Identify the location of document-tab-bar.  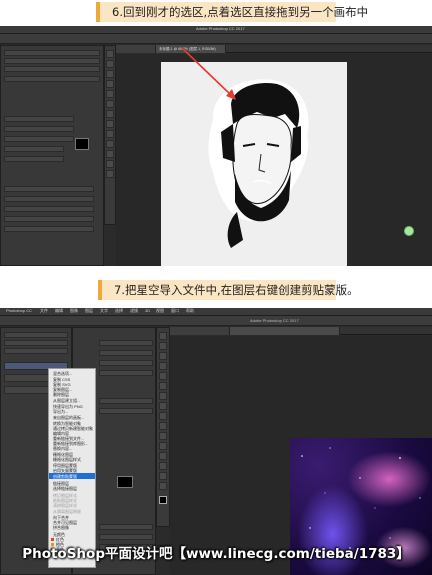
(301, 331).